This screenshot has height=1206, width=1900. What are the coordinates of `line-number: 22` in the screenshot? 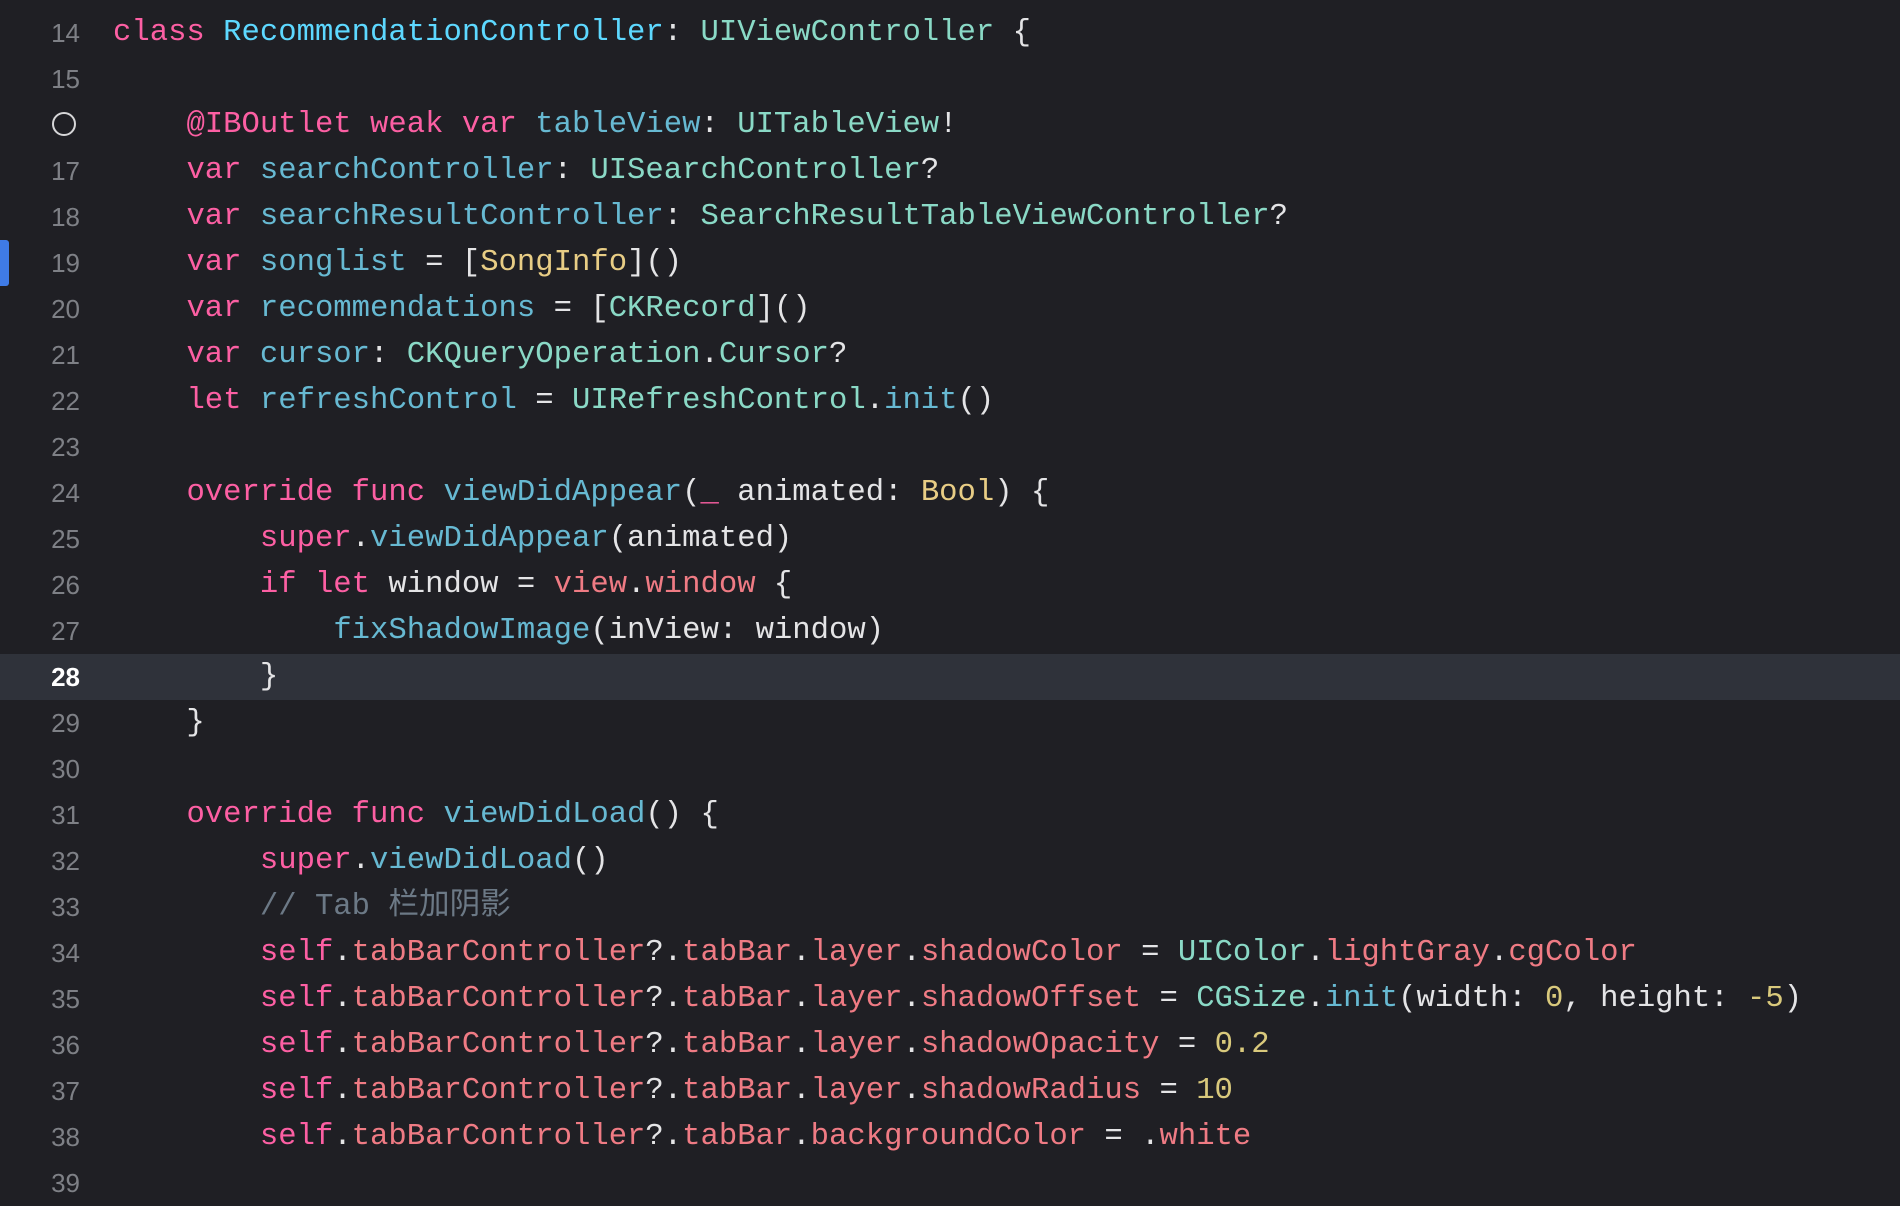 It's located at (40, 401).